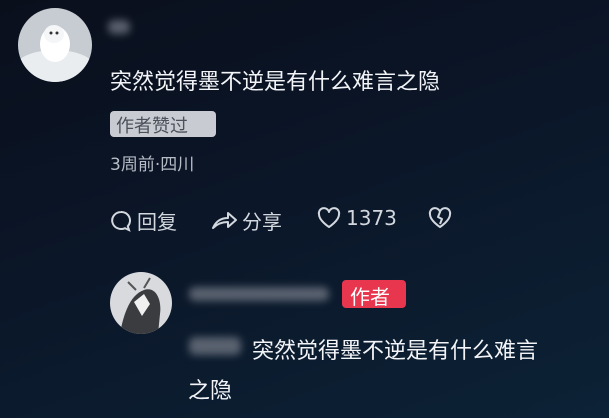 Image resolution: width=609 pixels, height=418 pixels. I want to click on share-button: 分享, so click(246, 220).